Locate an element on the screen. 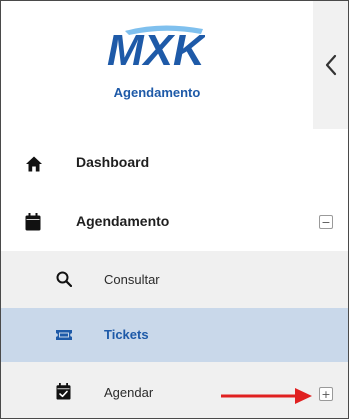 This screenshot has width=349, height=419. submenu-item-label: Agendar is located at coordinates (129, 392).